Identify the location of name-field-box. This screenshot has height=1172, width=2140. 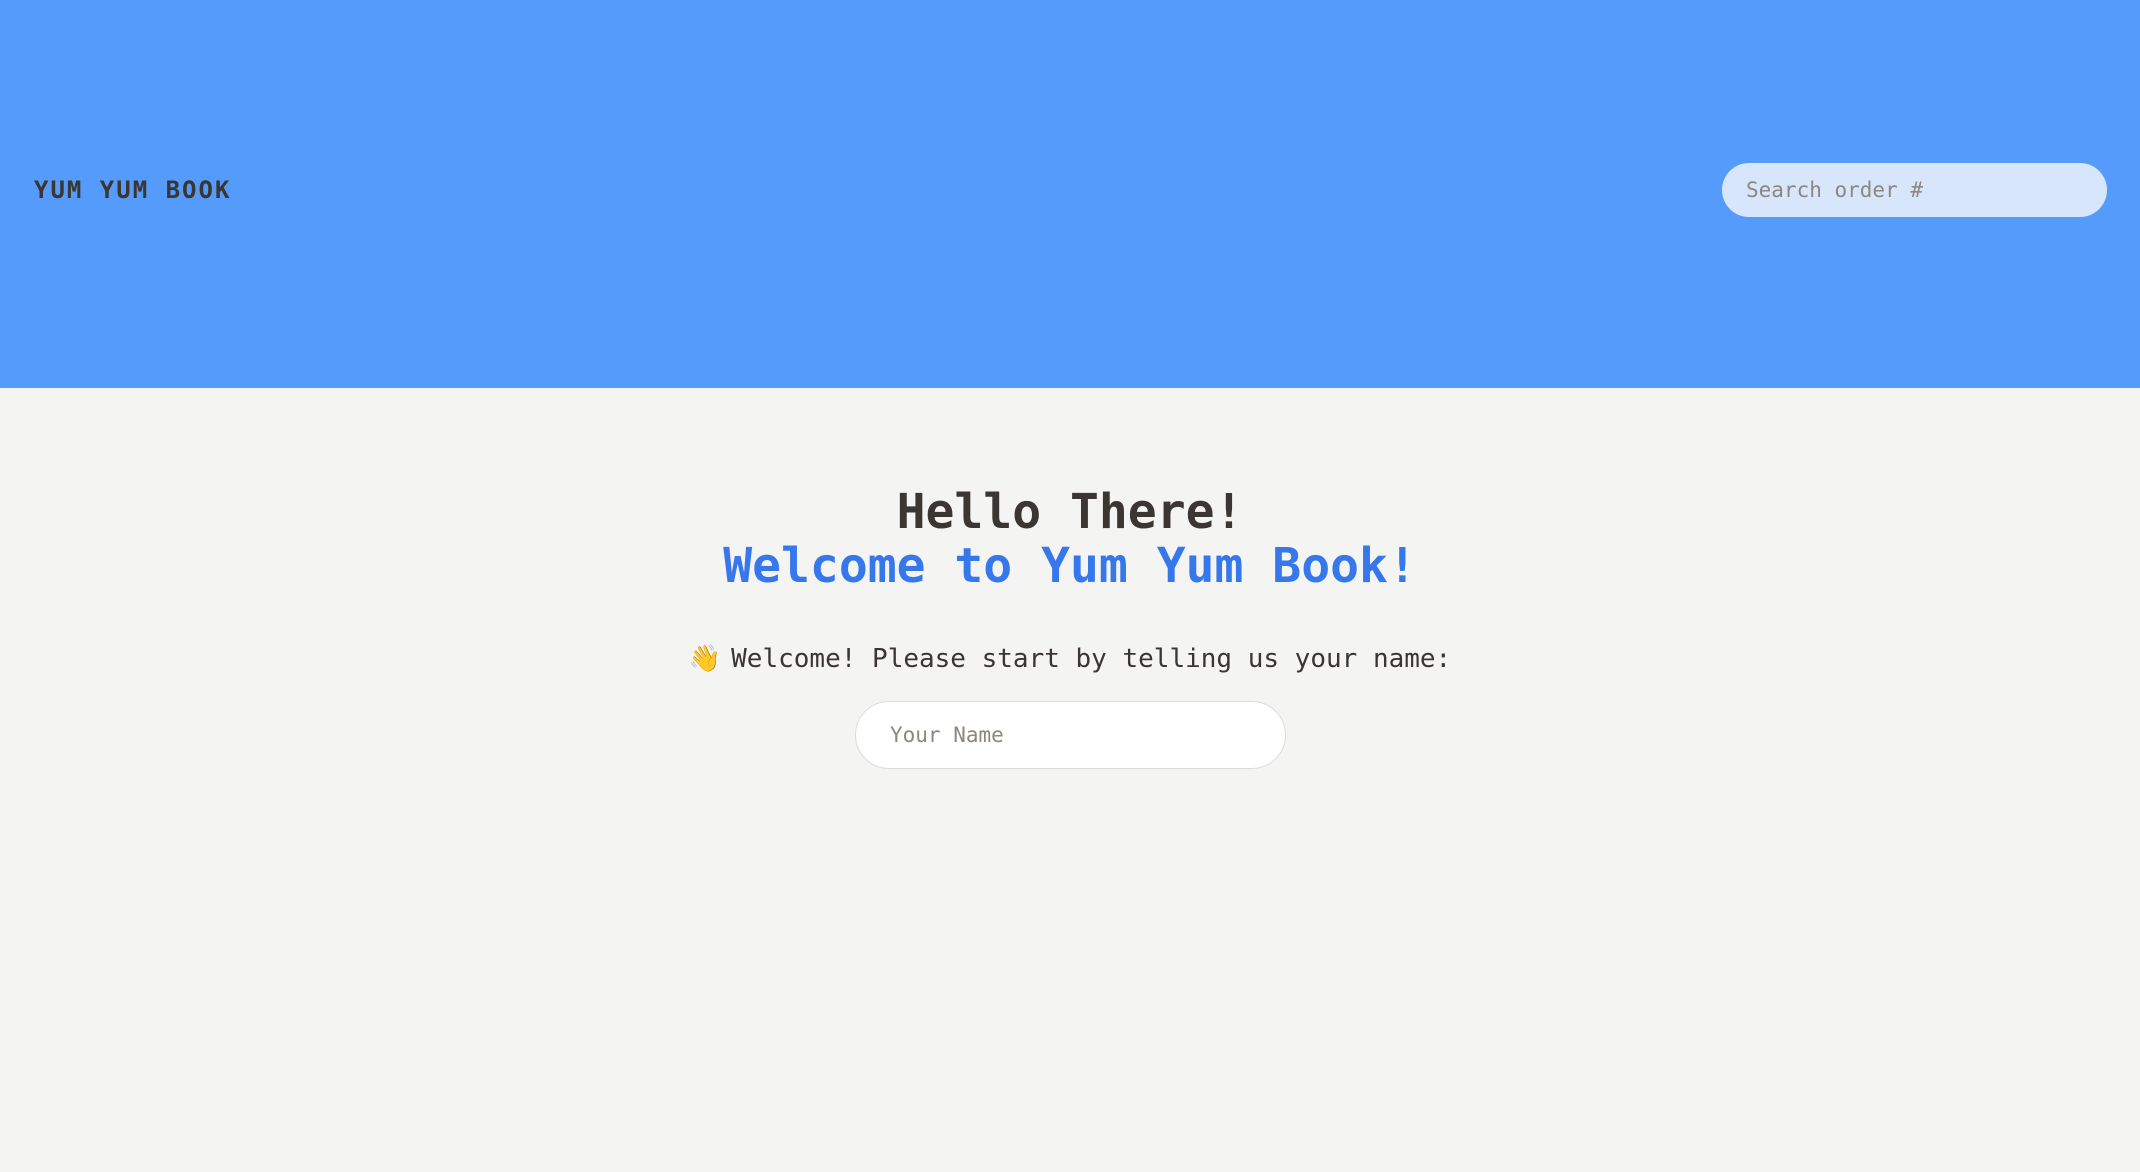
(1070, 735).